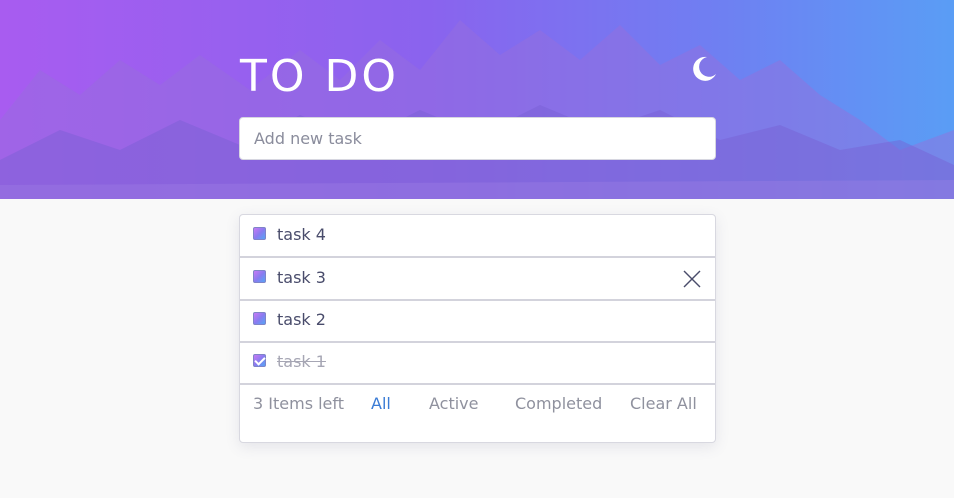  I want to click on close-icon, so click(692, 279).